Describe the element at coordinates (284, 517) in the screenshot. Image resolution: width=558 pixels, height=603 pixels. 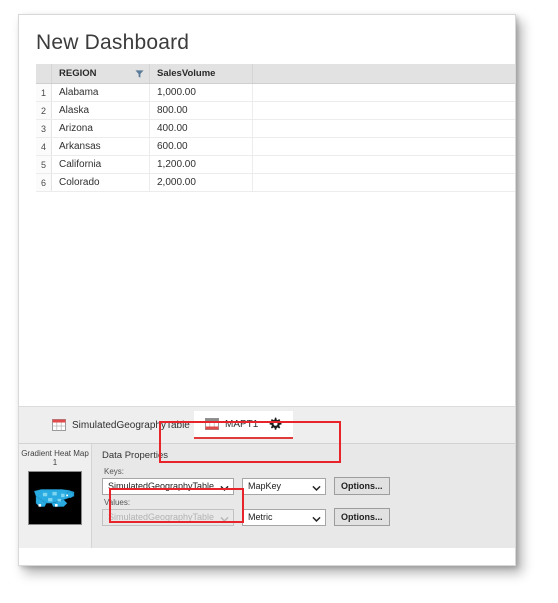
I see `values-role-dropdown: Metric` at that location.